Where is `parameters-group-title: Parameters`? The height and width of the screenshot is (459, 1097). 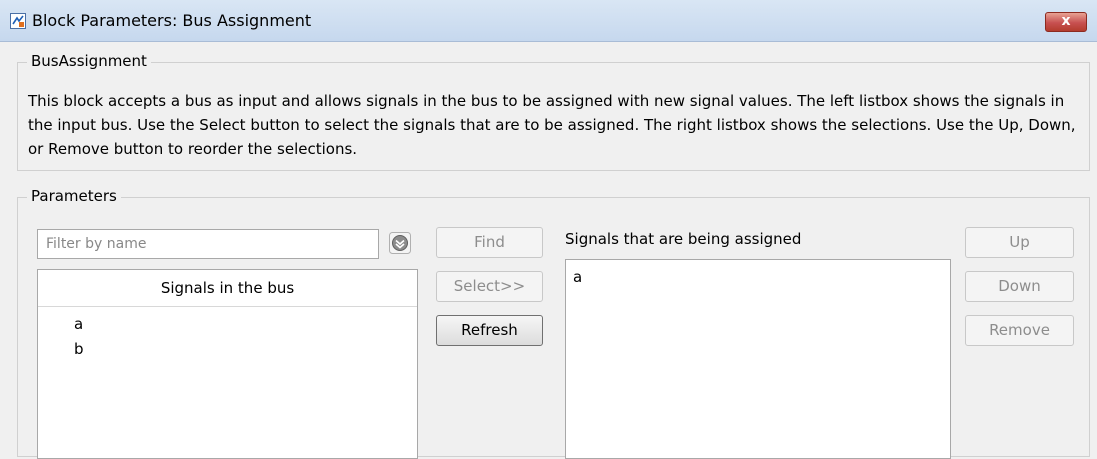
parameters-group-title: Parameters is located at coordinates (74, 196).